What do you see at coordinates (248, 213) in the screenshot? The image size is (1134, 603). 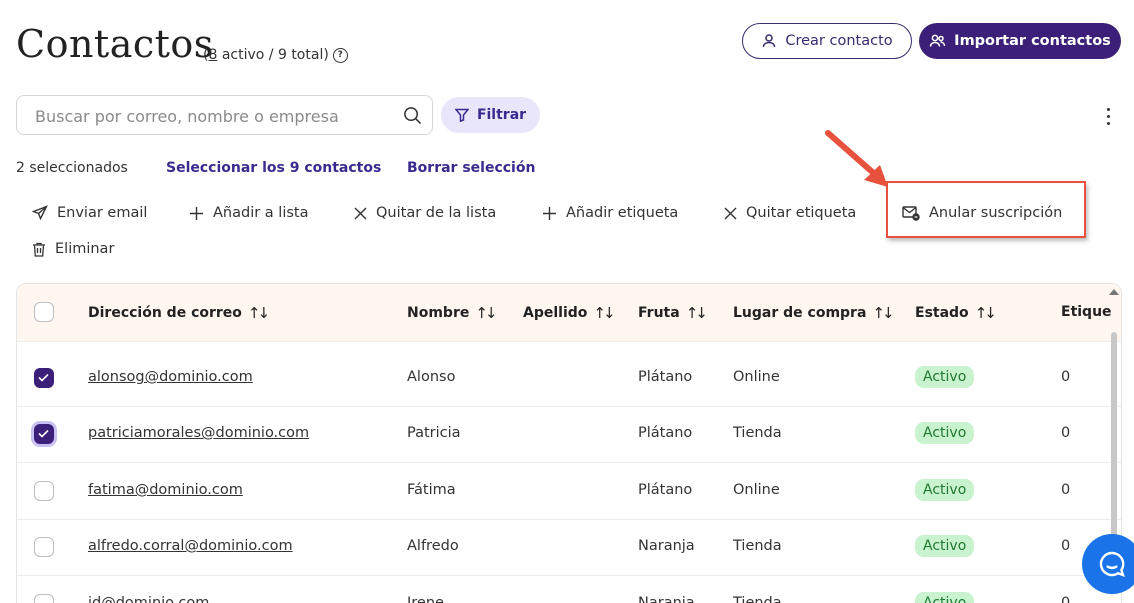 I see `add-to-list-action: Añadir a lista` at bounding box center [248, 213].